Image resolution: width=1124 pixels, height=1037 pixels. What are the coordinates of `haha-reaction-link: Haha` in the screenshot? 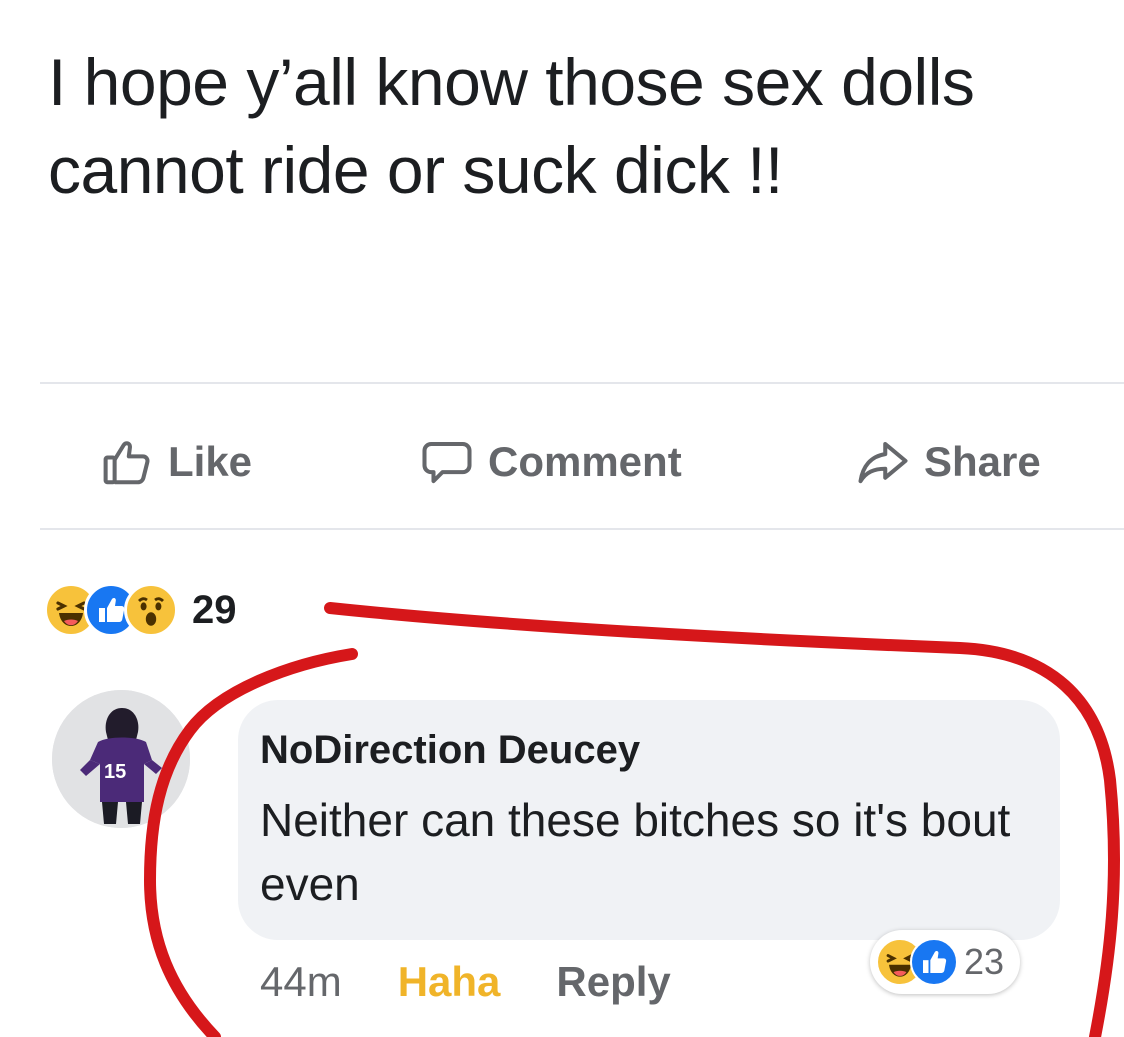 It's located at (449, 982).